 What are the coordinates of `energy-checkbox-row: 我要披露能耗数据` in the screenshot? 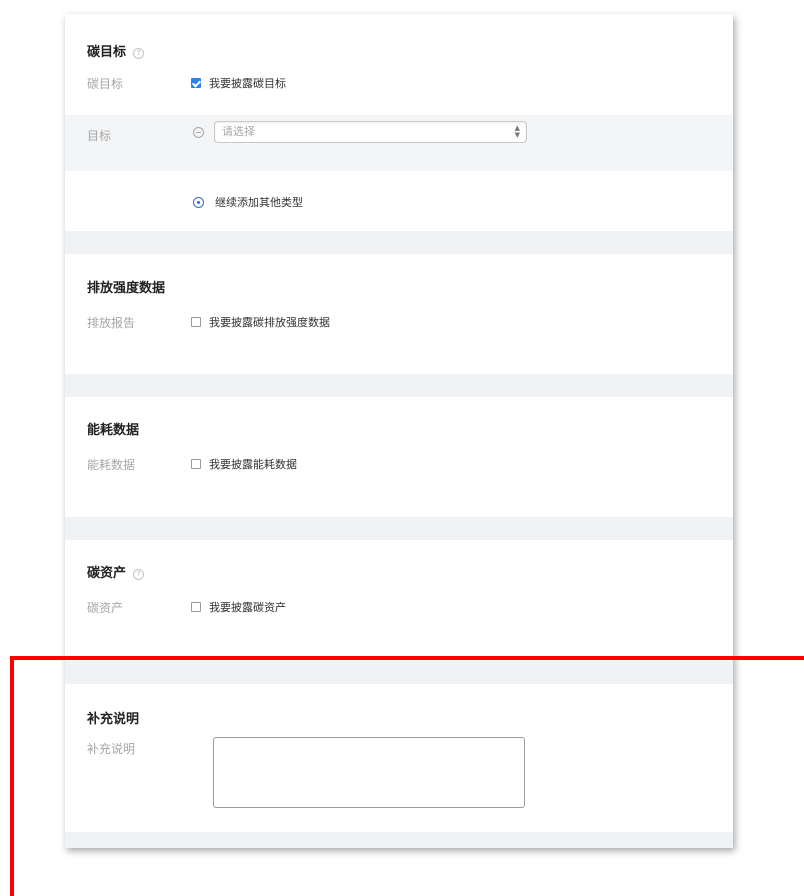 It's located at (244, 464).